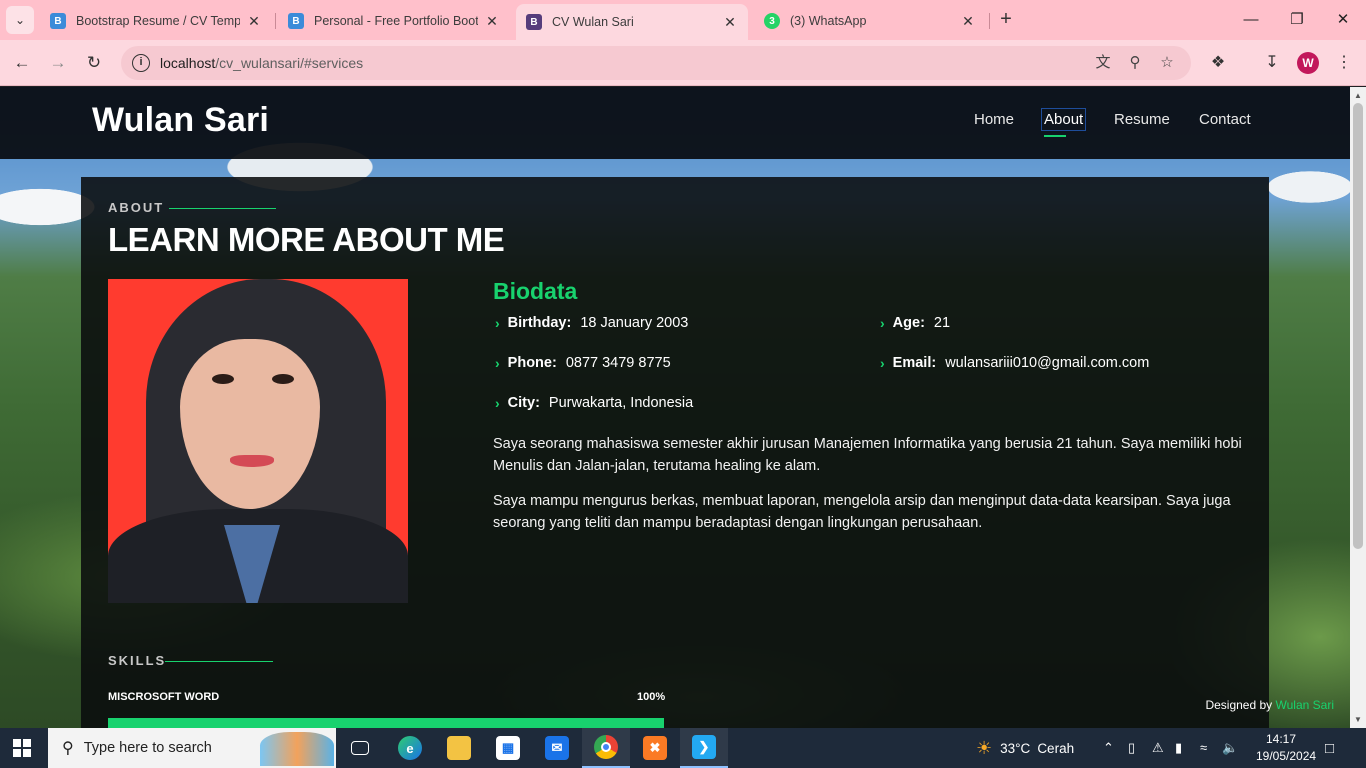 This screenshot has width=1366, height=768. I want to click on microsoft-store-icon: ▦, so click(508, 748).